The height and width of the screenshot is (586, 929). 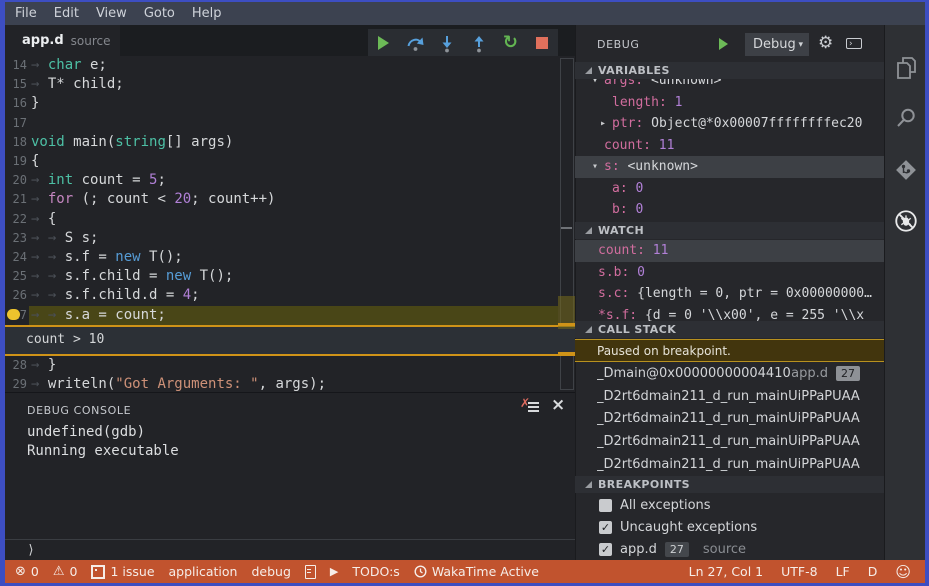 What do you see at coordinates (16, 180) in the screenshot?
I see `line-number: 20` at bounding box center [16, 180].